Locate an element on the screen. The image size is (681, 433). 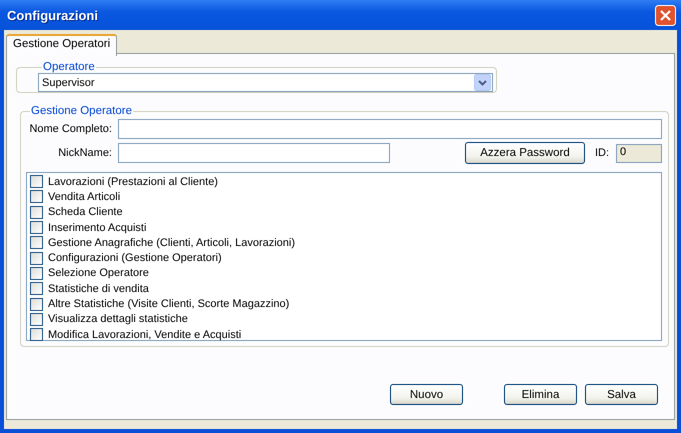
field-label: ID: is located at coordinates (602, 153).